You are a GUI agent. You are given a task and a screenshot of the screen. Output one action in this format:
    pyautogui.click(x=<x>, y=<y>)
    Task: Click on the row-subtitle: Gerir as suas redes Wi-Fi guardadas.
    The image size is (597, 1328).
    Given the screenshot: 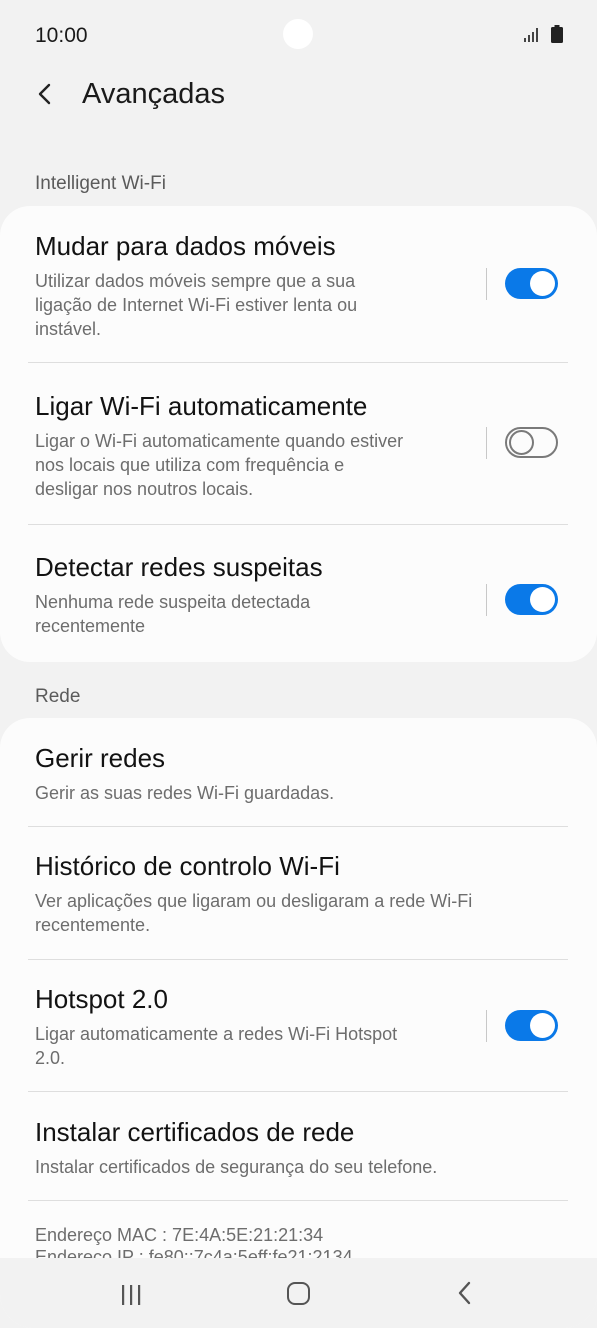 What is the action you would take?
    pyautogui.click(x=184, y=793)
    